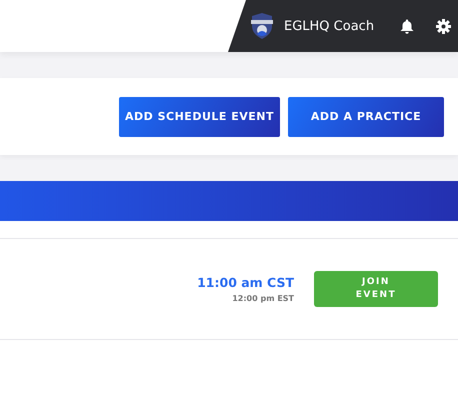  Describe the element at coordinates (407, 26) in the screenshot. I see `bell-icon` at that location.